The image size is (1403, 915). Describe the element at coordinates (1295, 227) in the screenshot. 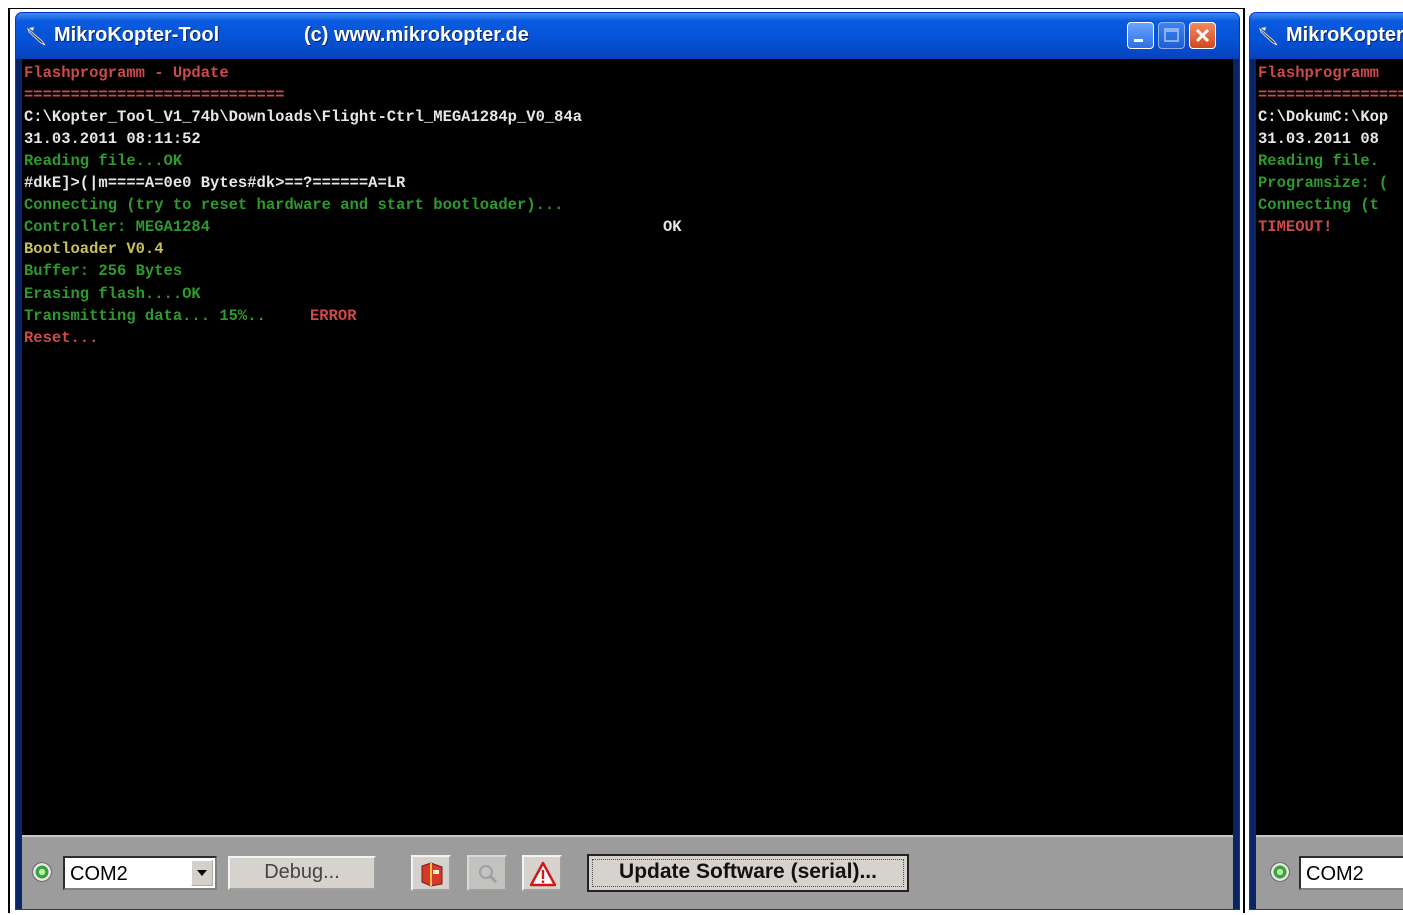

I see `console-line: TIMEOUT!` at that location.